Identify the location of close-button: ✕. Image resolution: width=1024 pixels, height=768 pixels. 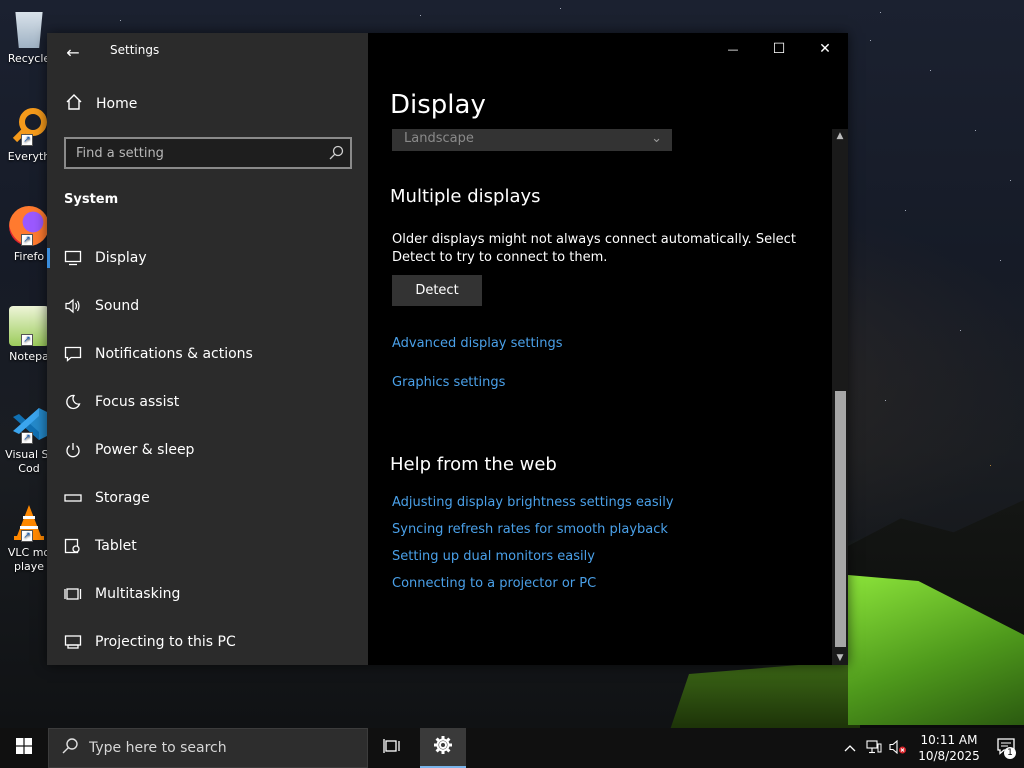
(825, 49).